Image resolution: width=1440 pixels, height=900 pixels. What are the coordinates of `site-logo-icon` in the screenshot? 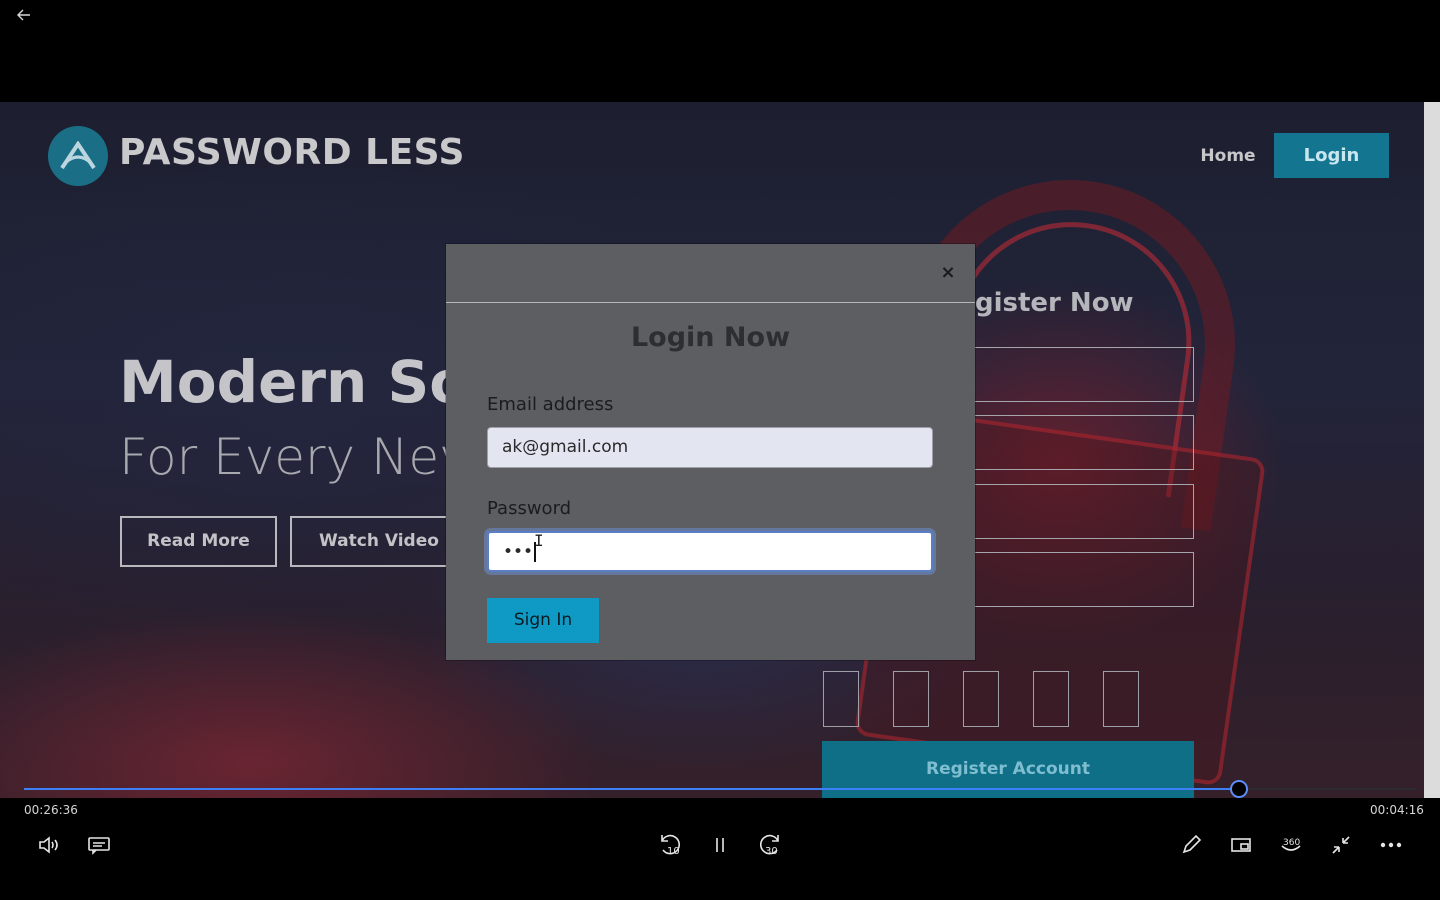 It's located at (78, 156).